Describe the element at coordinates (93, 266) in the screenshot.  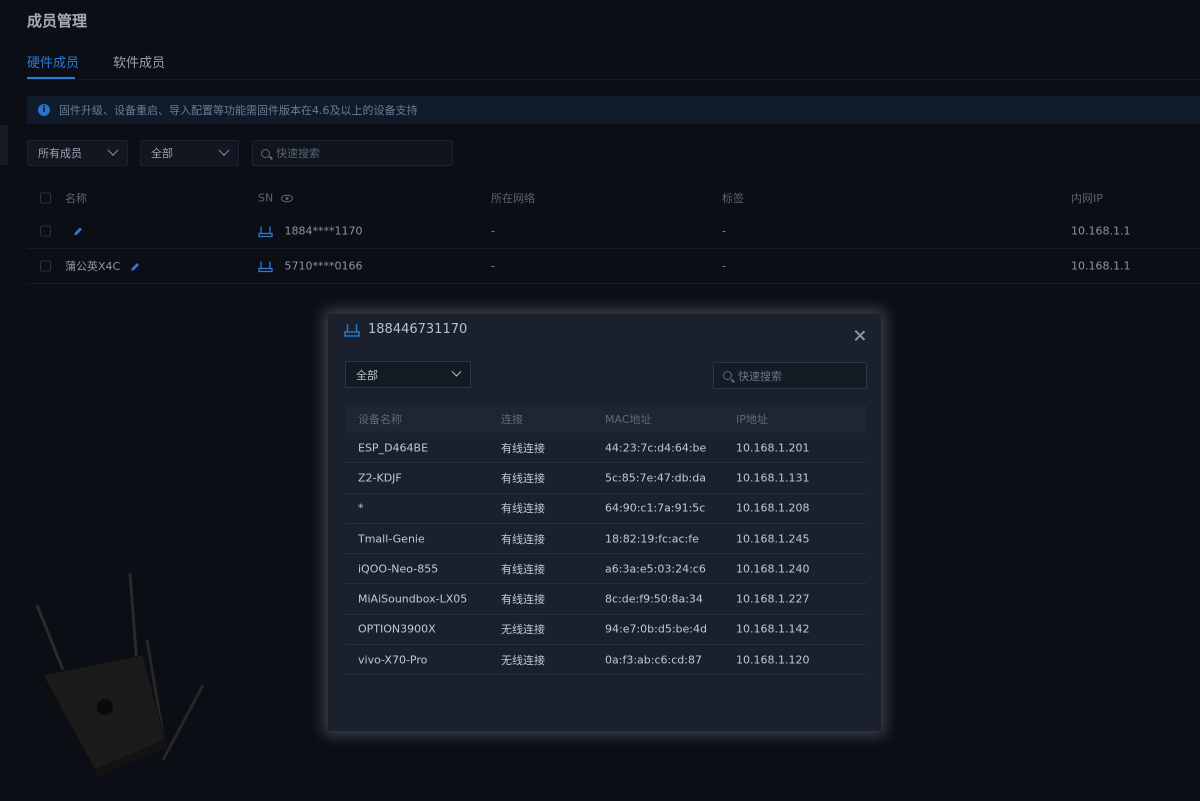
I see `row-name: 蒲公英X4C` at that location.